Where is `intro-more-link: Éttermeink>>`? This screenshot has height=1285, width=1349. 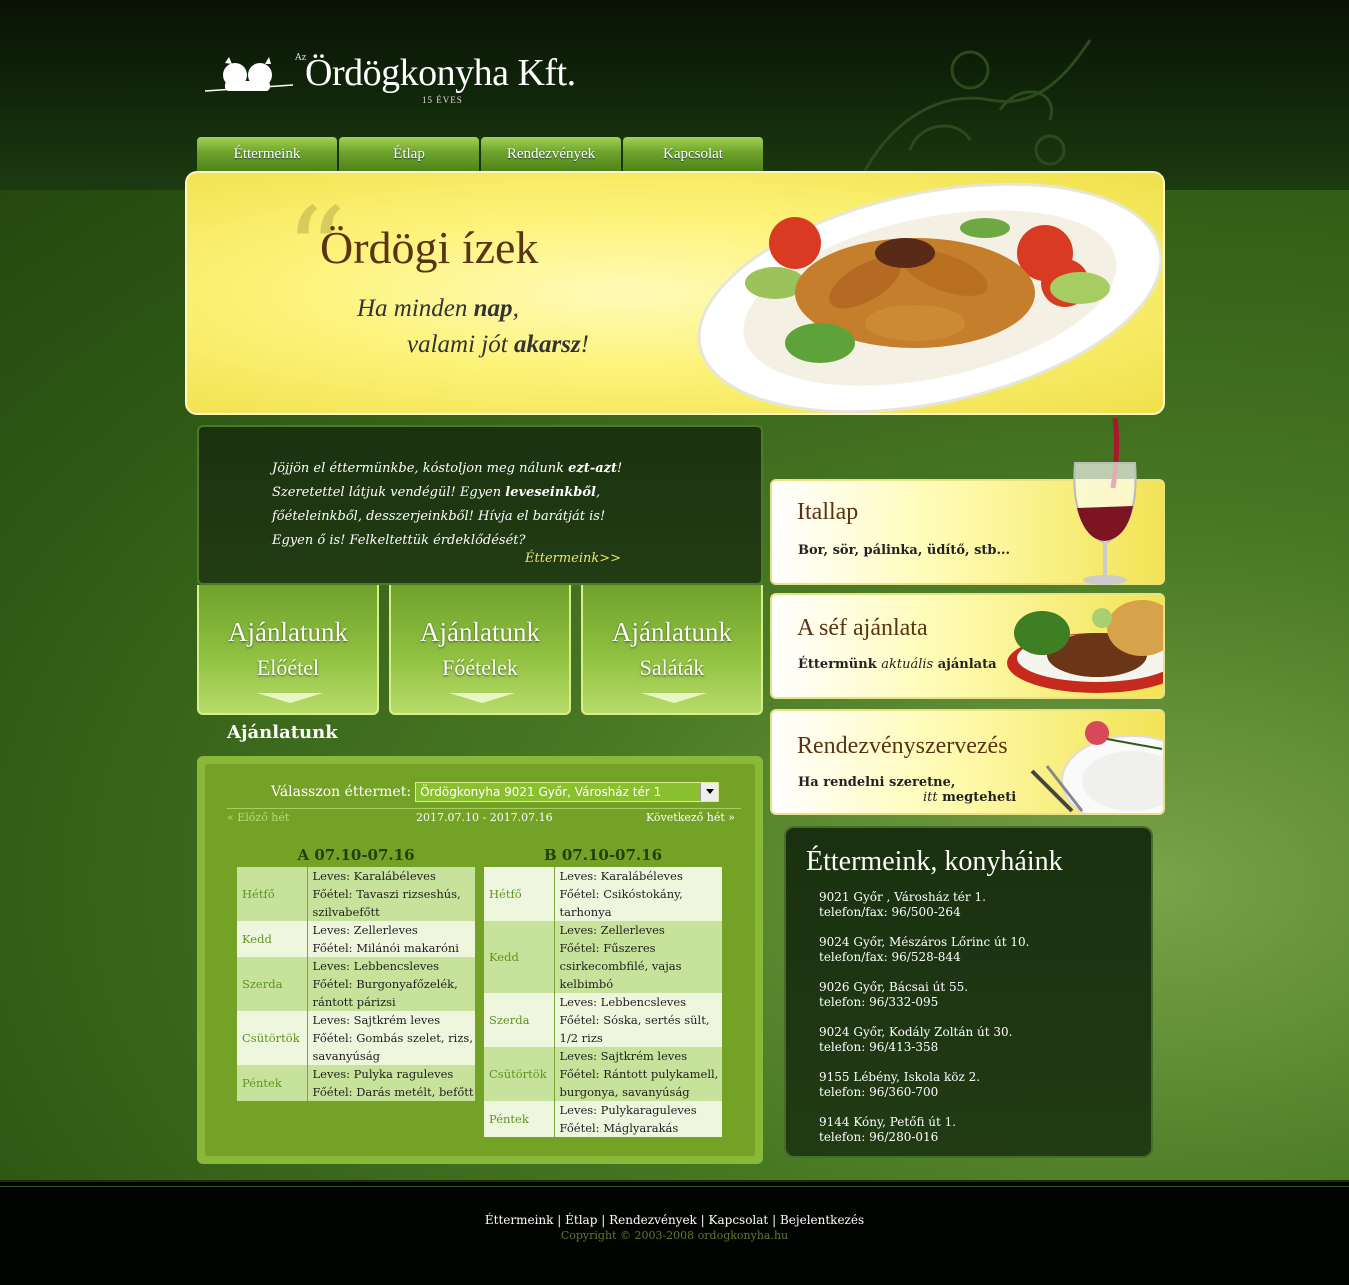 intro-more-link: Éttermeink>> is located at coordinates (573, 558).